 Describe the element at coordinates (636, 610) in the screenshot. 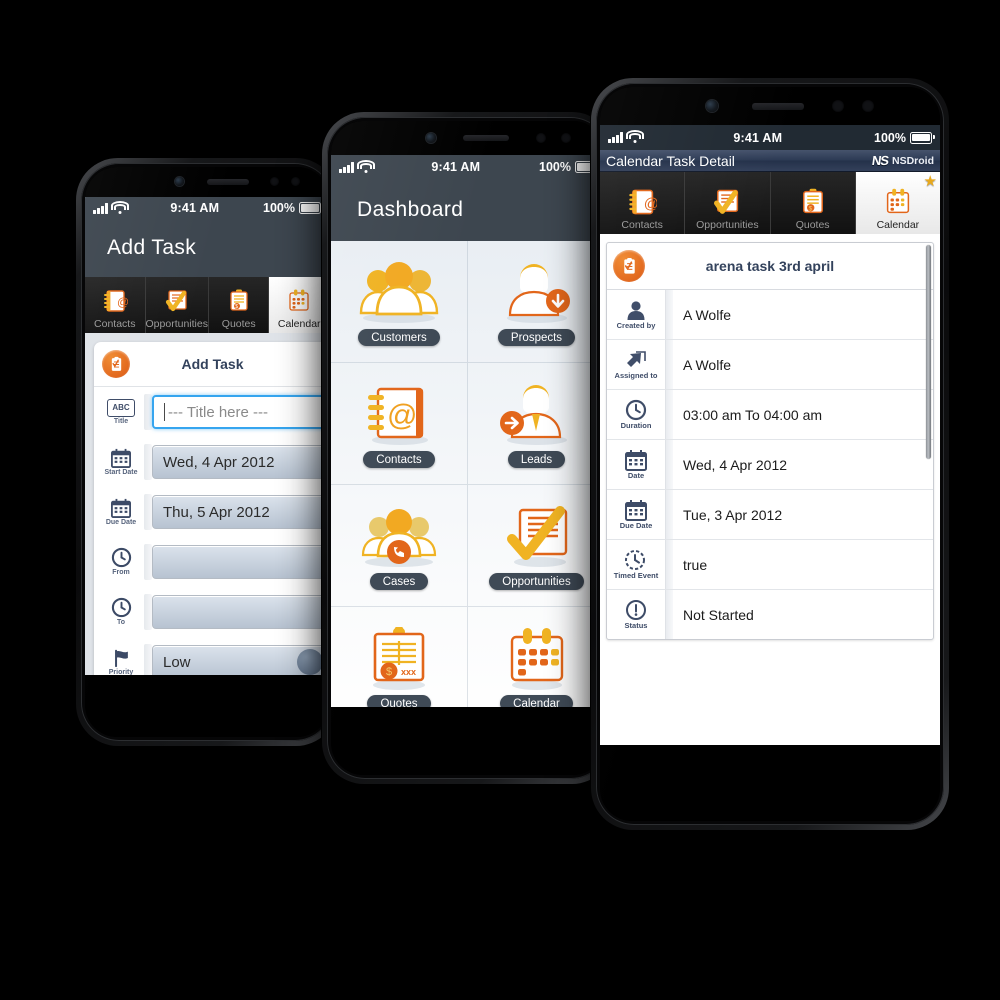

I see `exclamation-icon` at that location.